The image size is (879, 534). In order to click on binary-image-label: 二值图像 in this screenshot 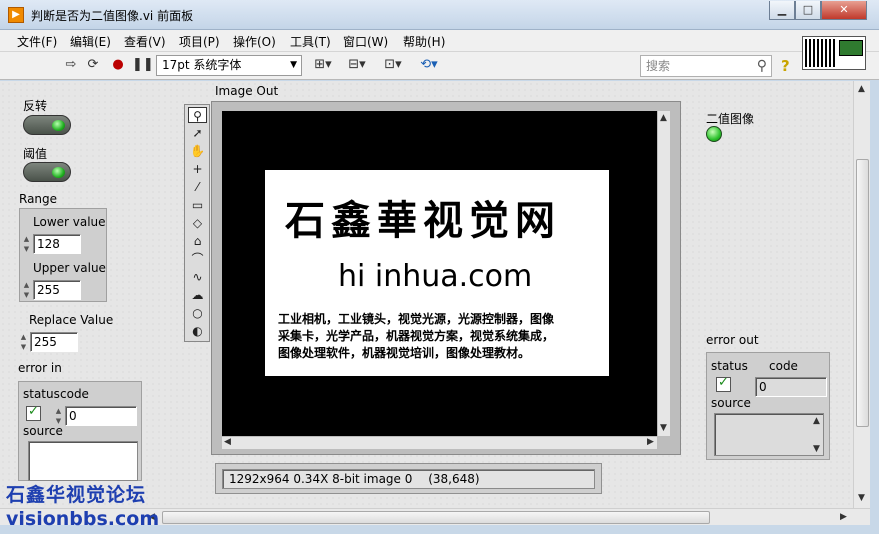, I will do `click(730, 119)`.